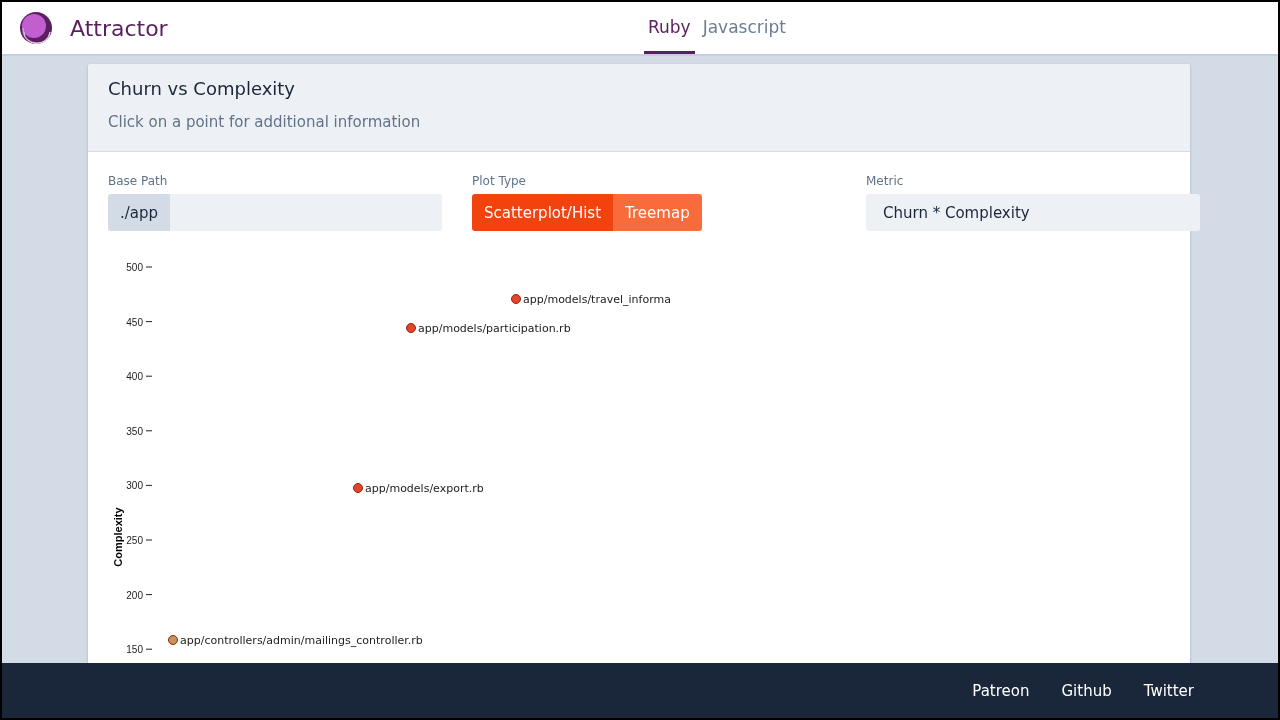  I want to click on point-label: app/controllers/admin/mailings_controller.rb, so click(301, 640).